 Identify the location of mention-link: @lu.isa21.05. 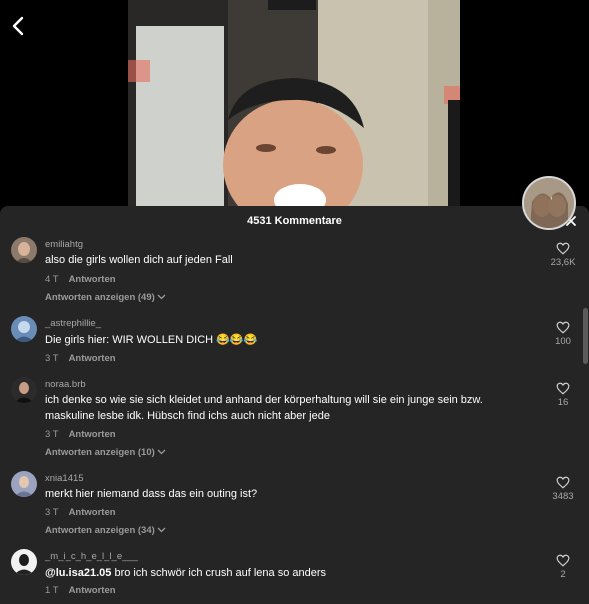
(78, 573).